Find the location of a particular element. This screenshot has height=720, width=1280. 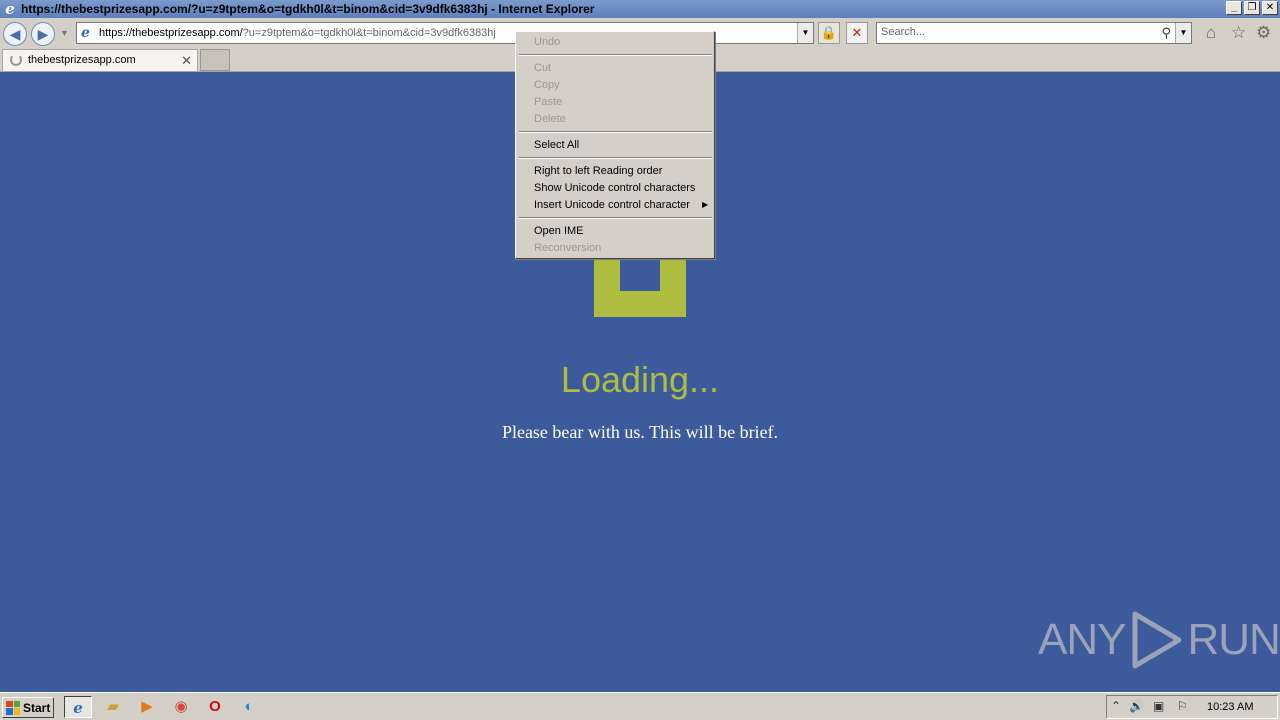

security-lock-button: 🔒 is located at coordinates (829, 33).